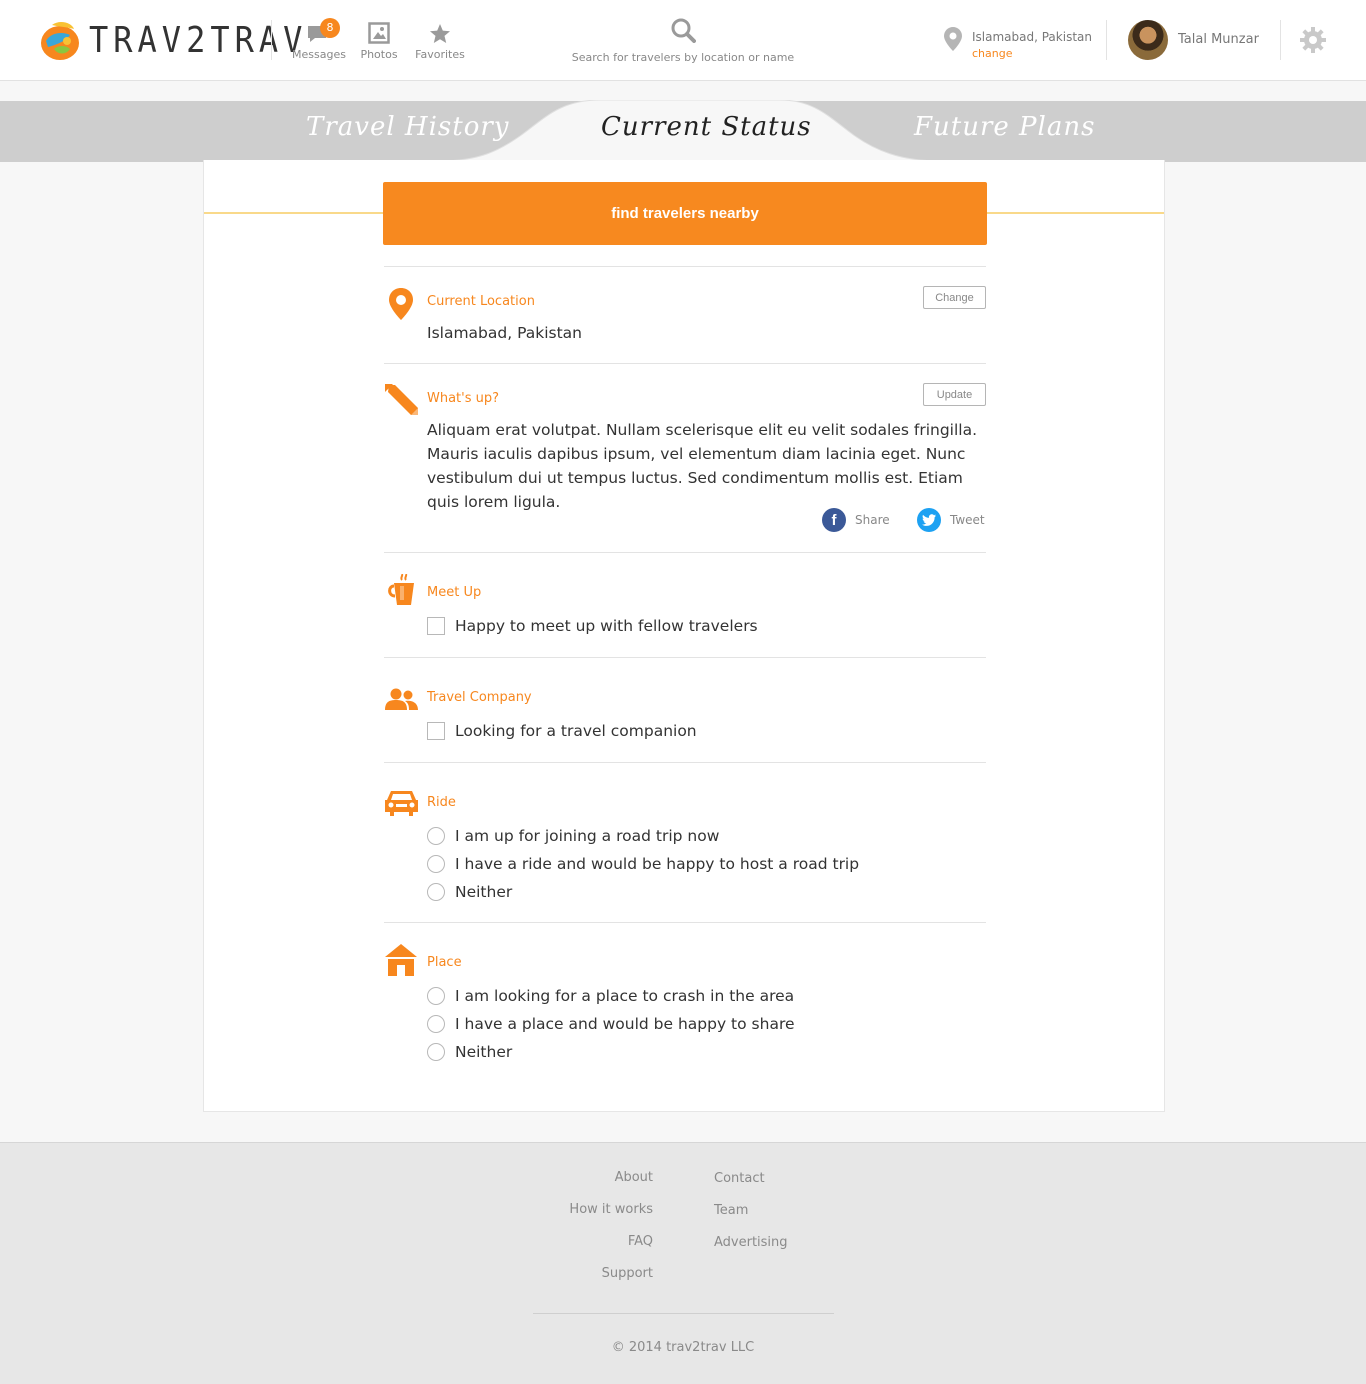 The width and height of the screenshot is (1366, 1384). I want to click on avatar, so click(1148, 40).